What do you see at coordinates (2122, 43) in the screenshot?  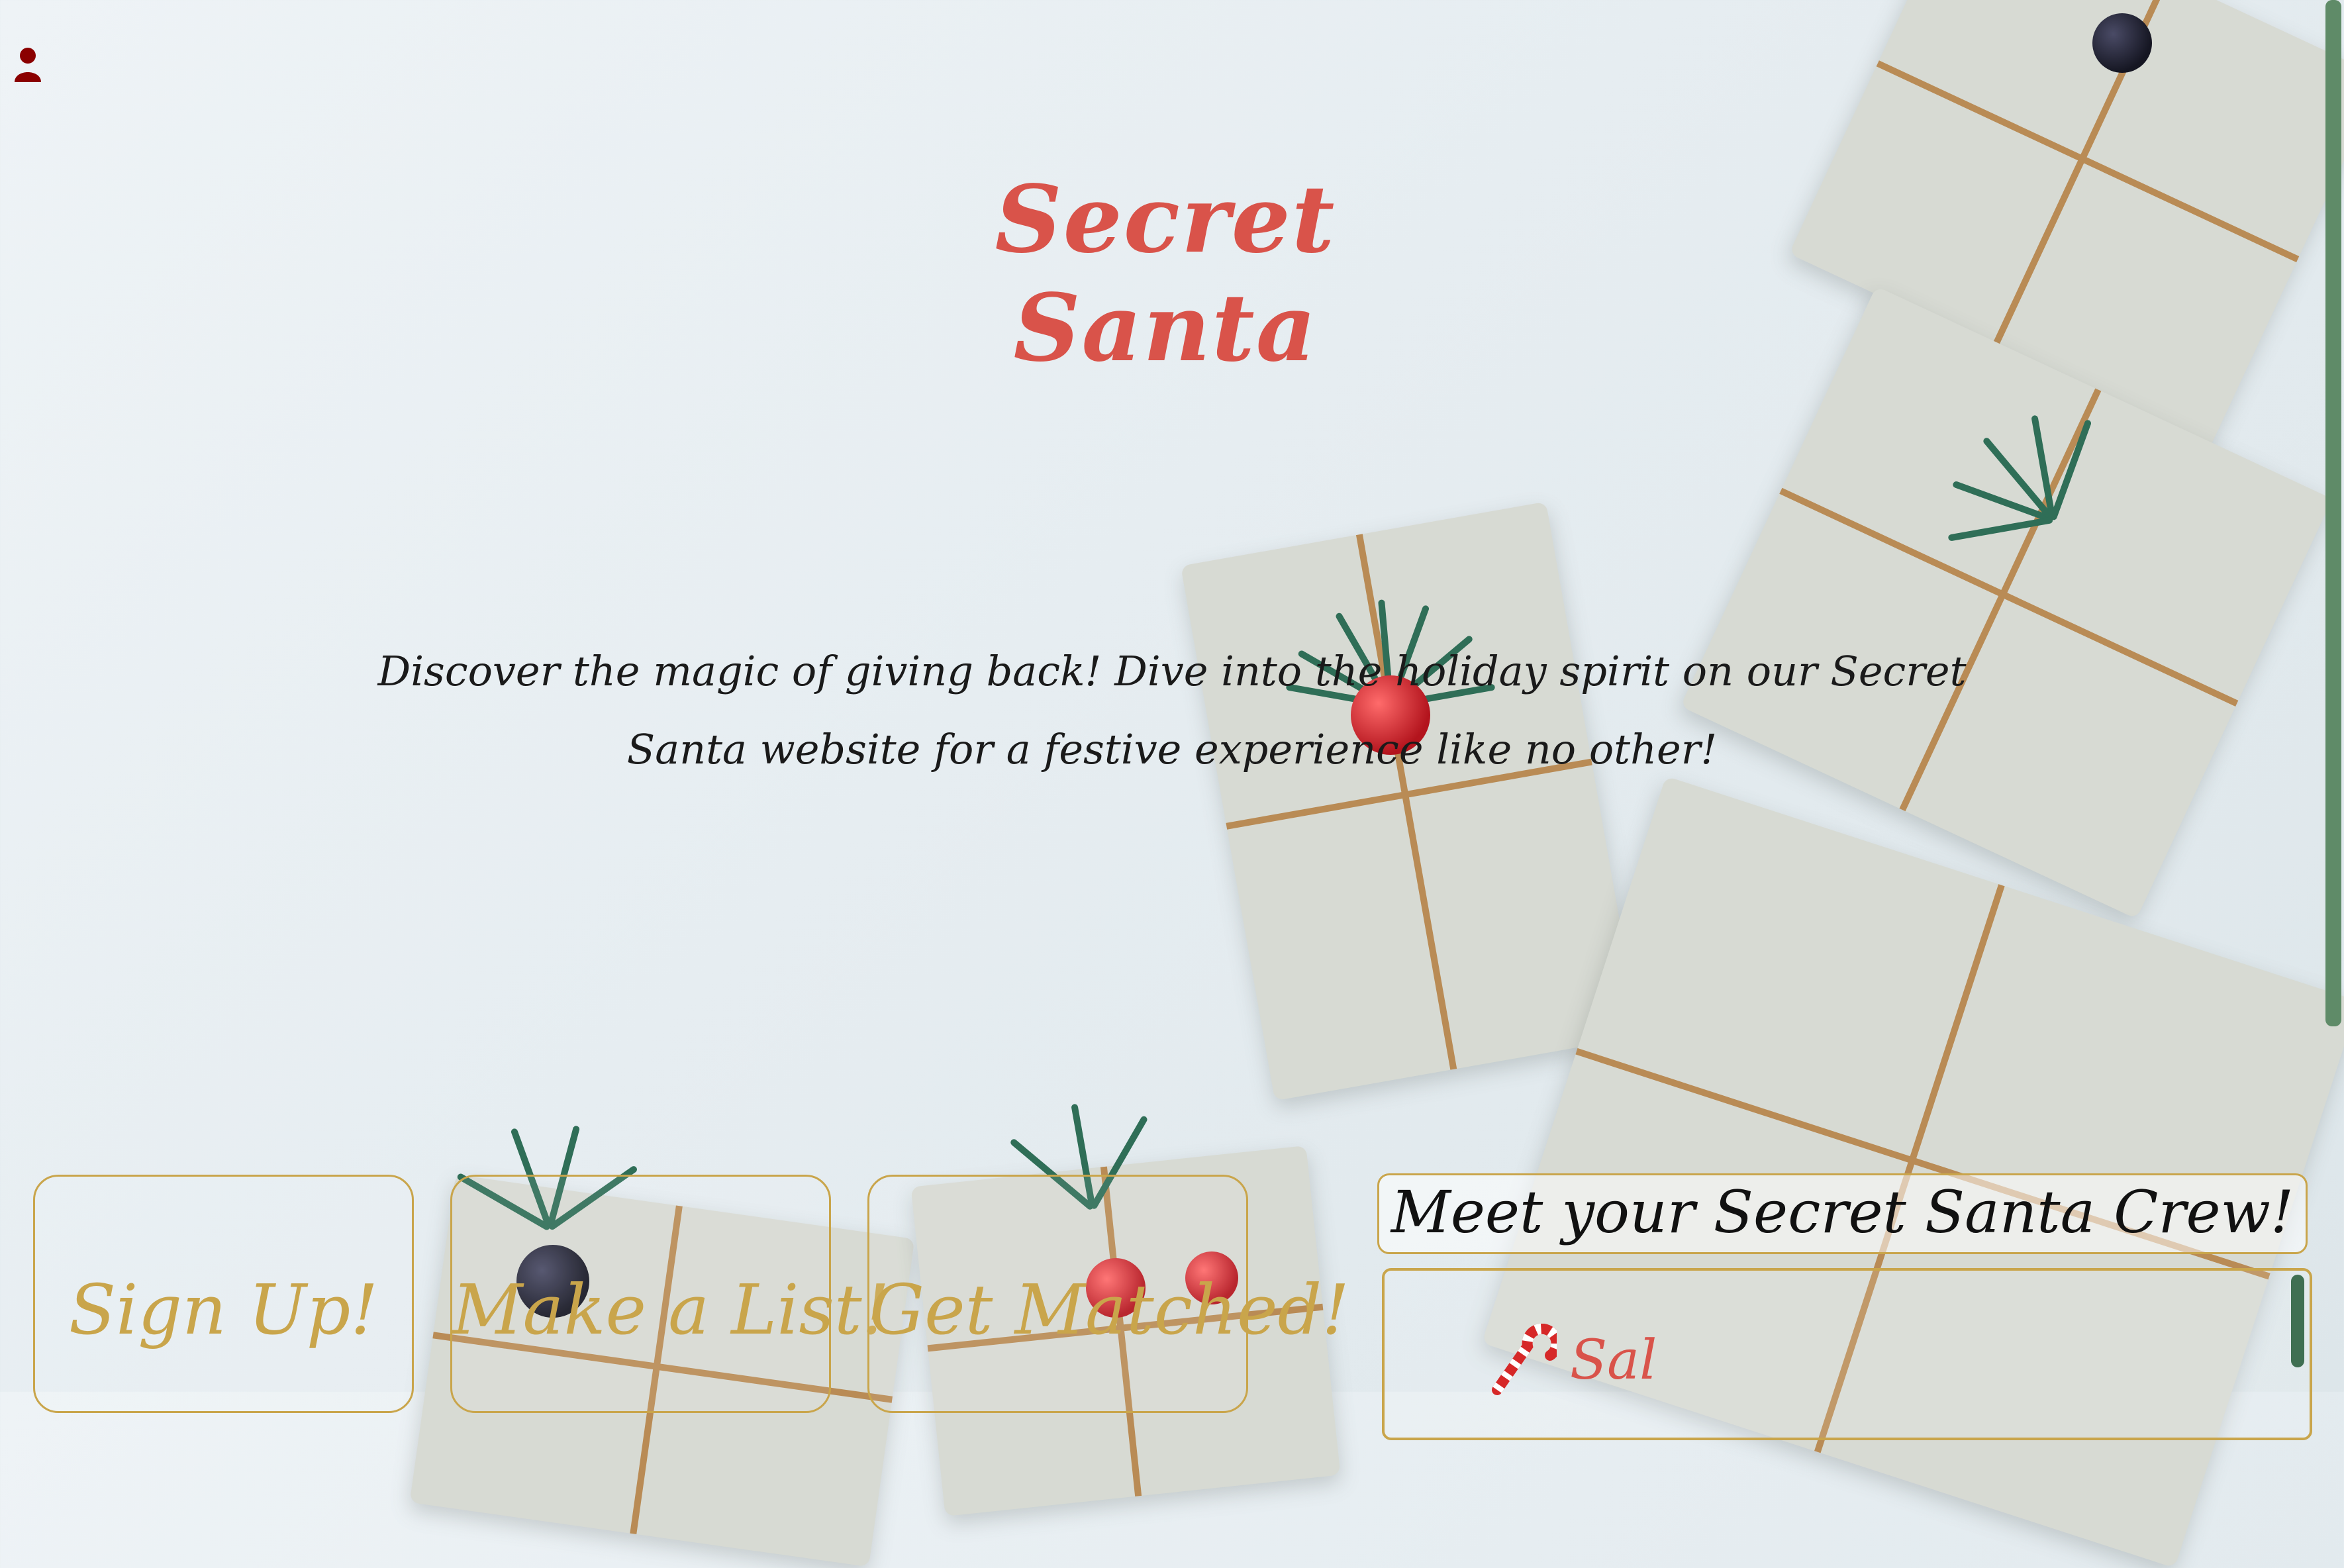 I see `blackberry` at bounding box center [2122, 43].